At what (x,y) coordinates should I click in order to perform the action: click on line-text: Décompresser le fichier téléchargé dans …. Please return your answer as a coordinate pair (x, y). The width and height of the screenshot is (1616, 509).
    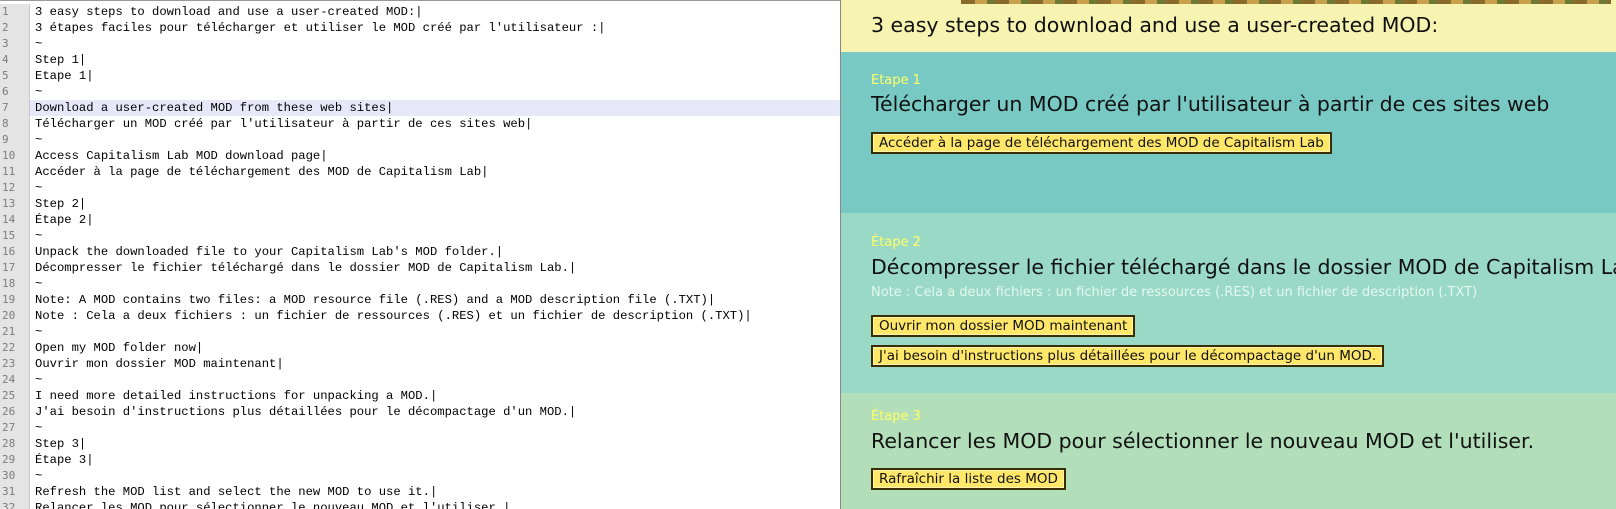
    Looking at the image, I should click on (305, 268).